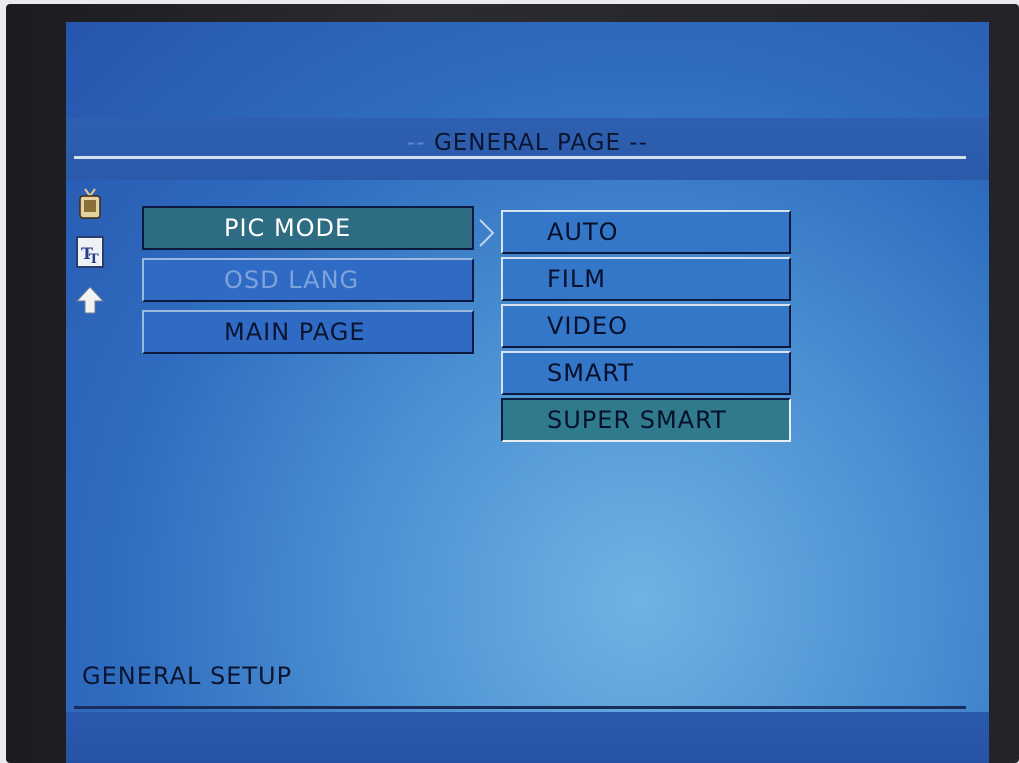 The image size is (1019, 763). I want to click on submenu-item-auto: AUTO, so click(646, 232).